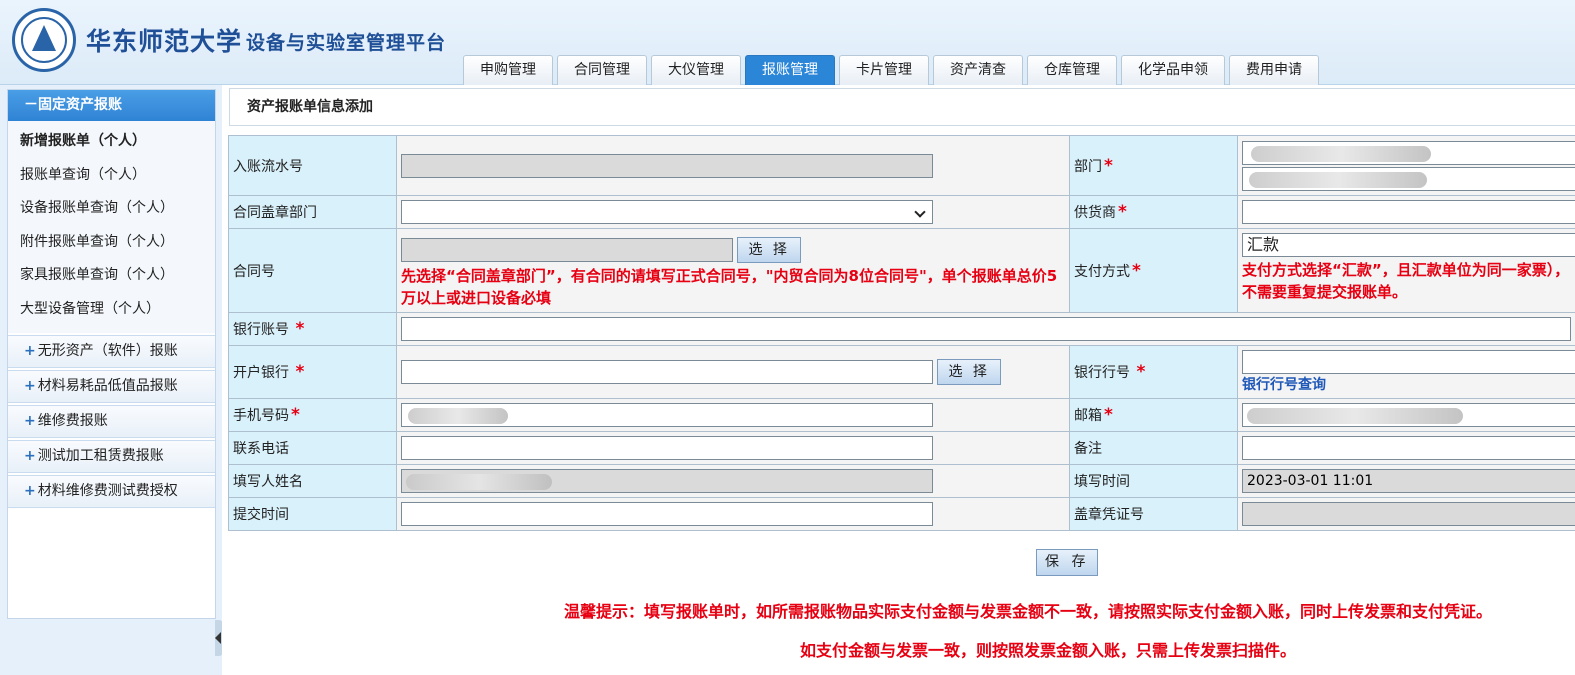 The height and width of the screenshot is (675, 1575). What do you see at coordinates (667, 514) in the screenshot?
I see `submit-time-input` at bounding box center [667, 514].